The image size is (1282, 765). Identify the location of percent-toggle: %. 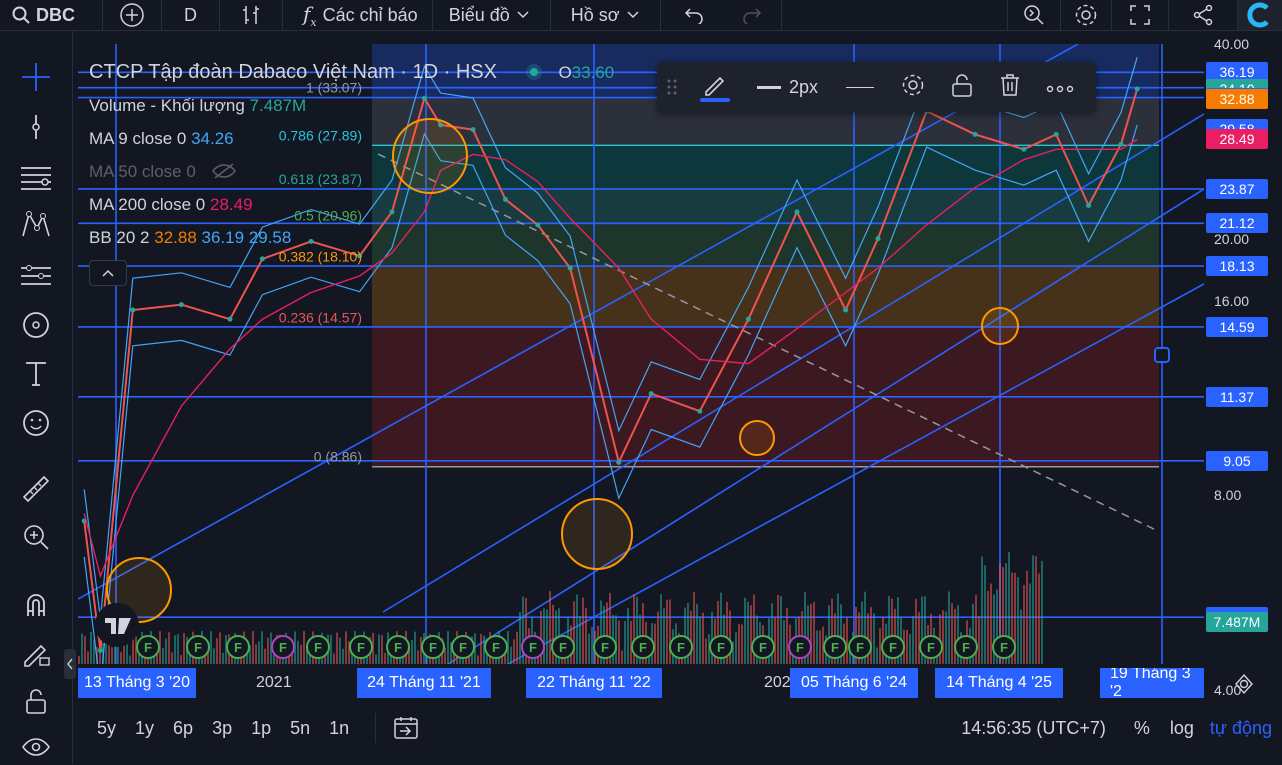
(1142, 728).